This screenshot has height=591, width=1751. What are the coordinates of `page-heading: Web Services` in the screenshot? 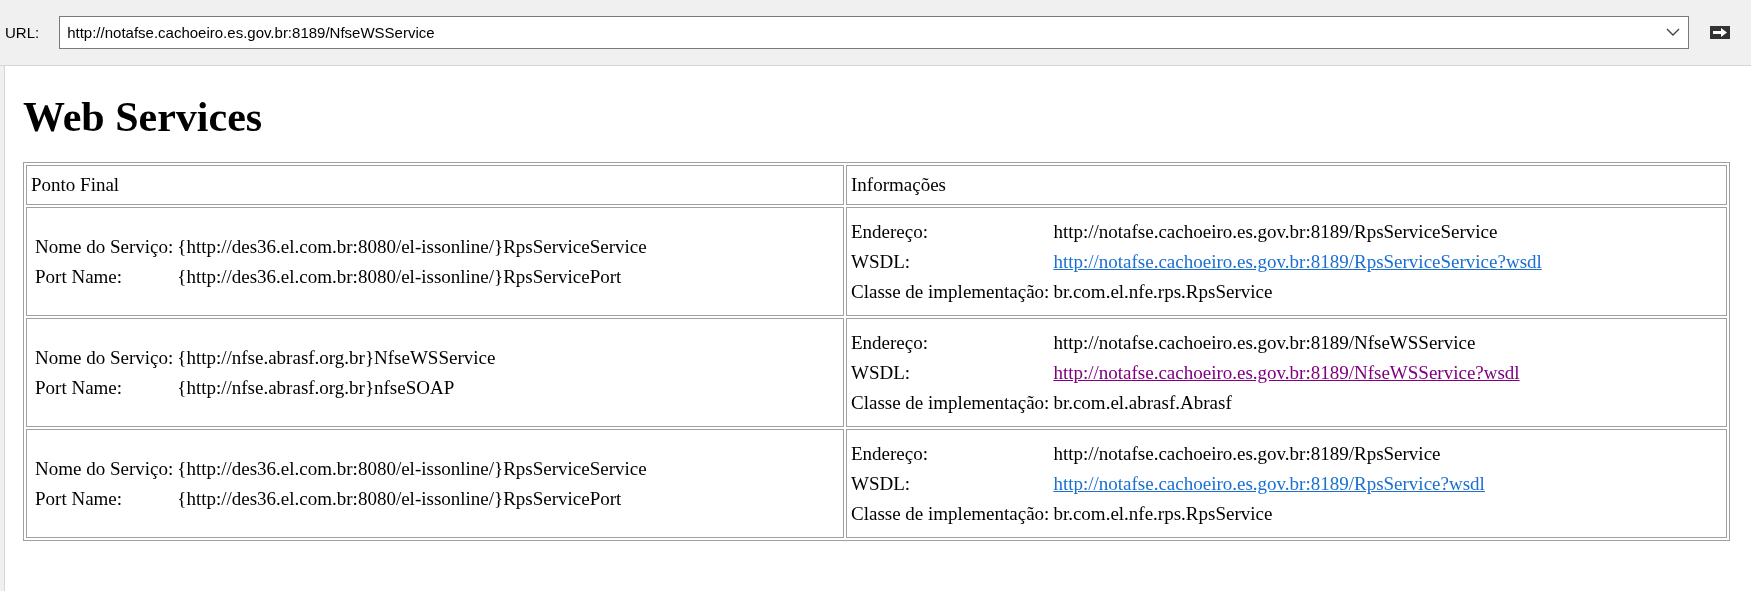 It's located at (143, 117).